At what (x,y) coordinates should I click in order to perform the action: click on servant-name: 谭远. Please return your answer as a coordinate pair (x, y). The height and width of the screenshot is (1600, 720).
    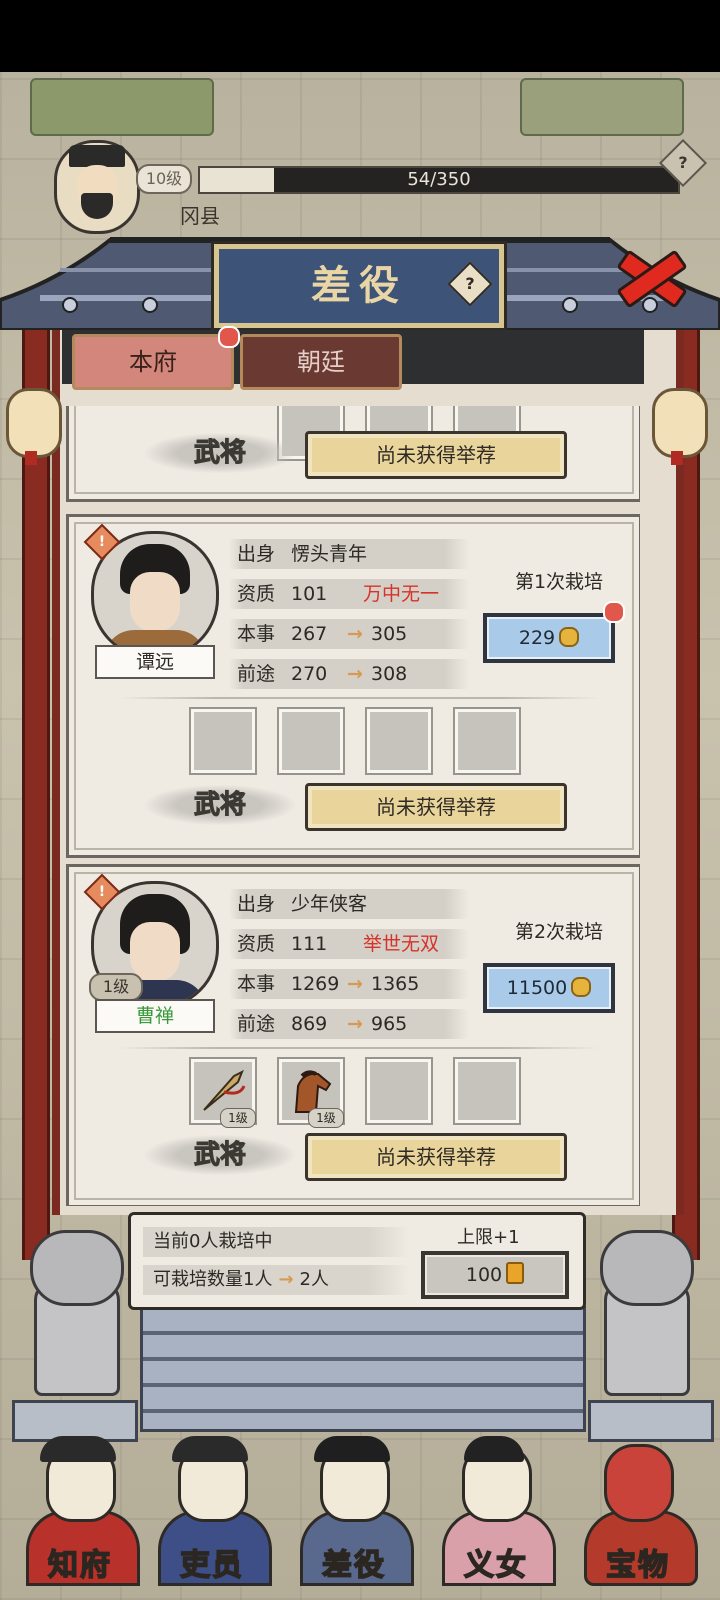
    Looking at the image, I should click on (155, 662).